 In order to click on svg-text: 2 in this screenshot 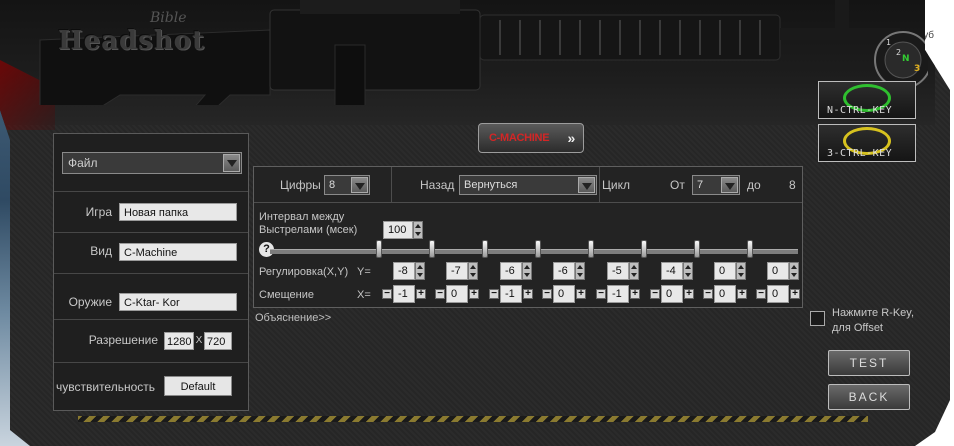, I will do `click(898, 52)`.